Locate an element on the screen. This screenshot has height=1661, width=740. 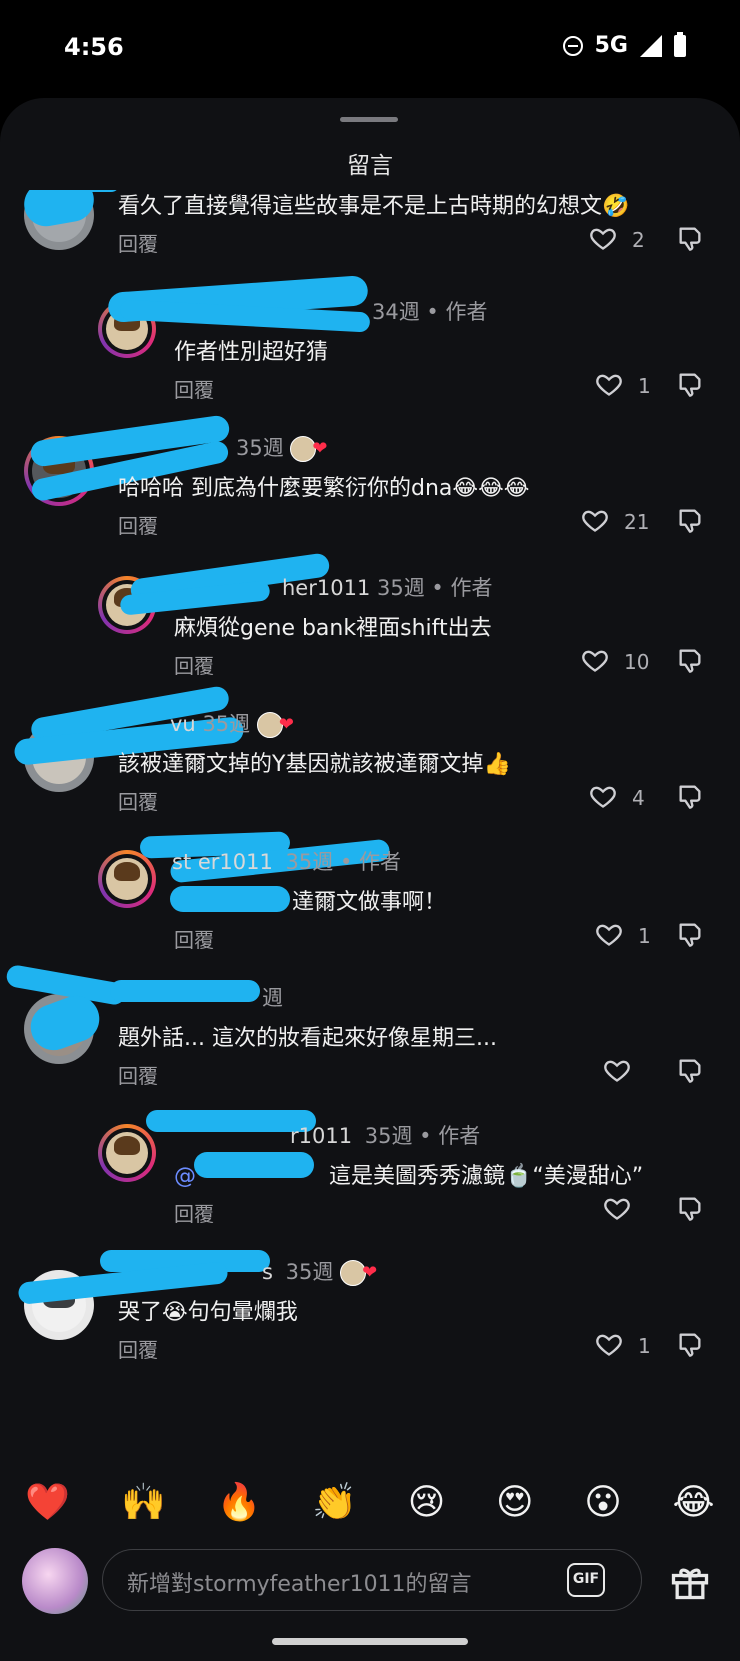
reaction-fire-emoji: 🔥 is located at coordinates (239, 1502).